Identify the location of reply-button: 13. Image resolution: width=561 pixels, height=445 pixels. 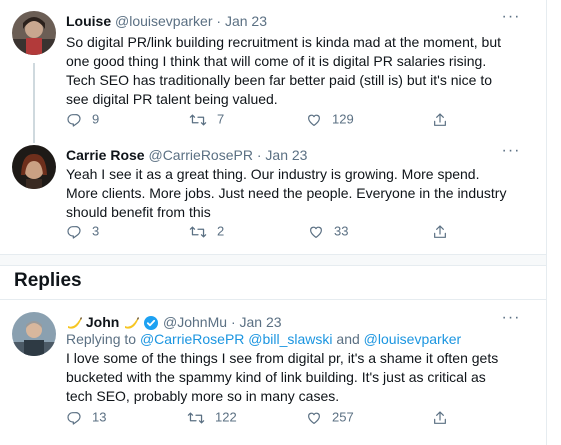
(86, 417).